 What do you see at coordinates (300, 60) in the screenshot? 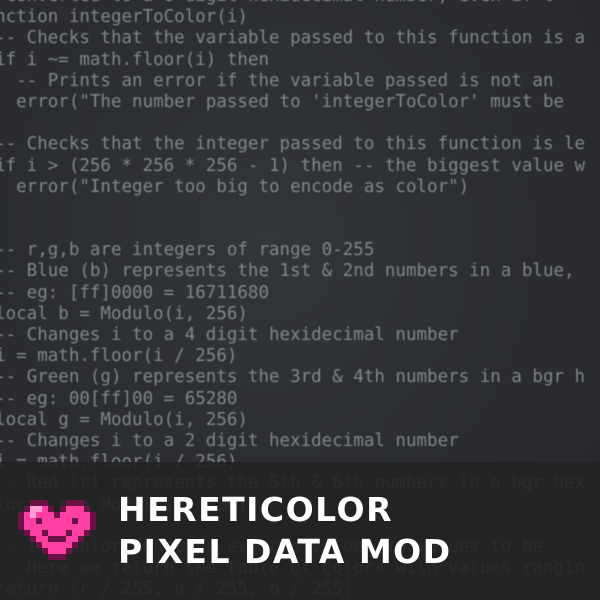
I see `code-line: if i ~= math.floor(i) then` at bounding box center [300, 60].